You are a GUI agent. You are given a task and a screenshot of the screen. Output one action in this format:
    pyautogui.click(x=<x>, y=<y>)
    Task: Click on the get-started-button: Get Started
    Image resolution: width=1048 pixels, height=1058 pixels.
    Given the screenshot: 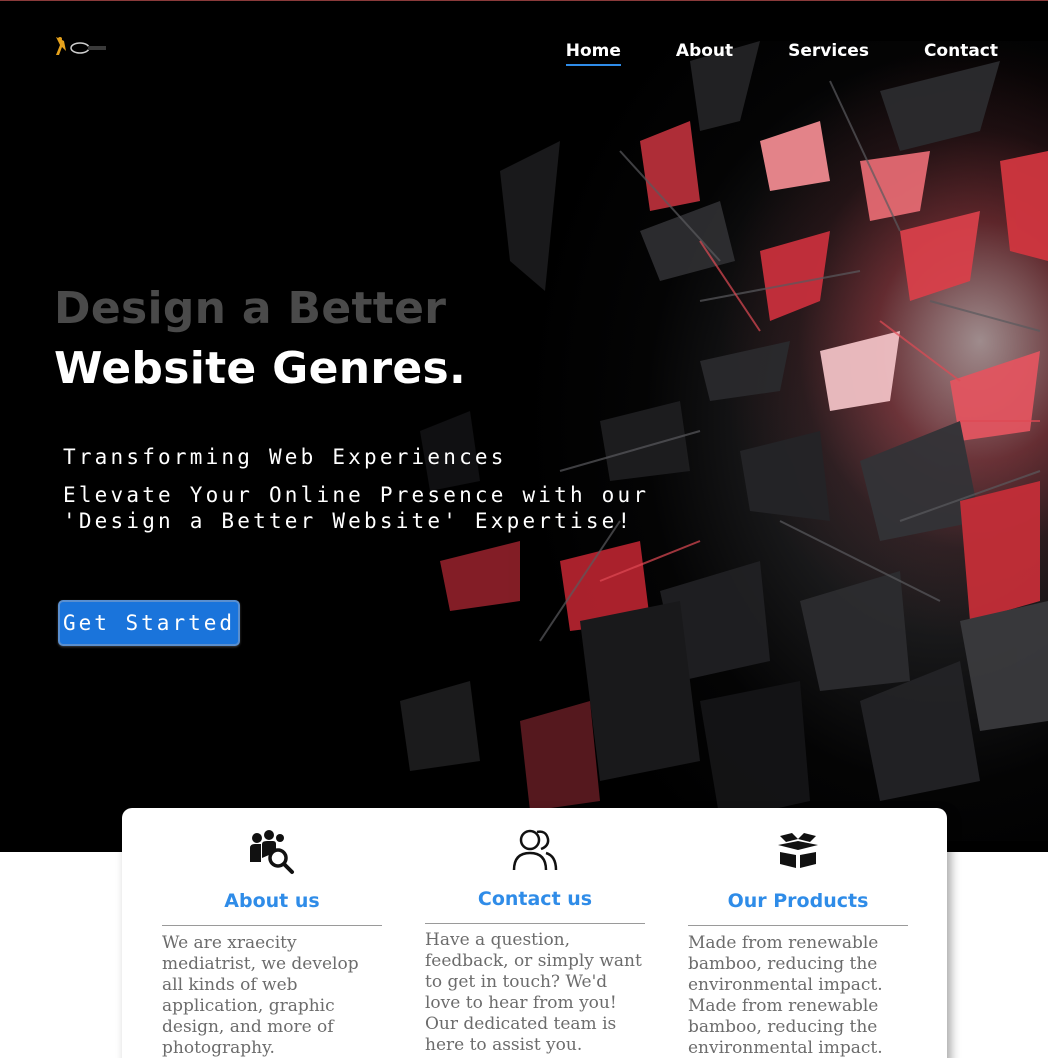 What is the action you would take?
    pyautogui.click(x=149, y=623)
    